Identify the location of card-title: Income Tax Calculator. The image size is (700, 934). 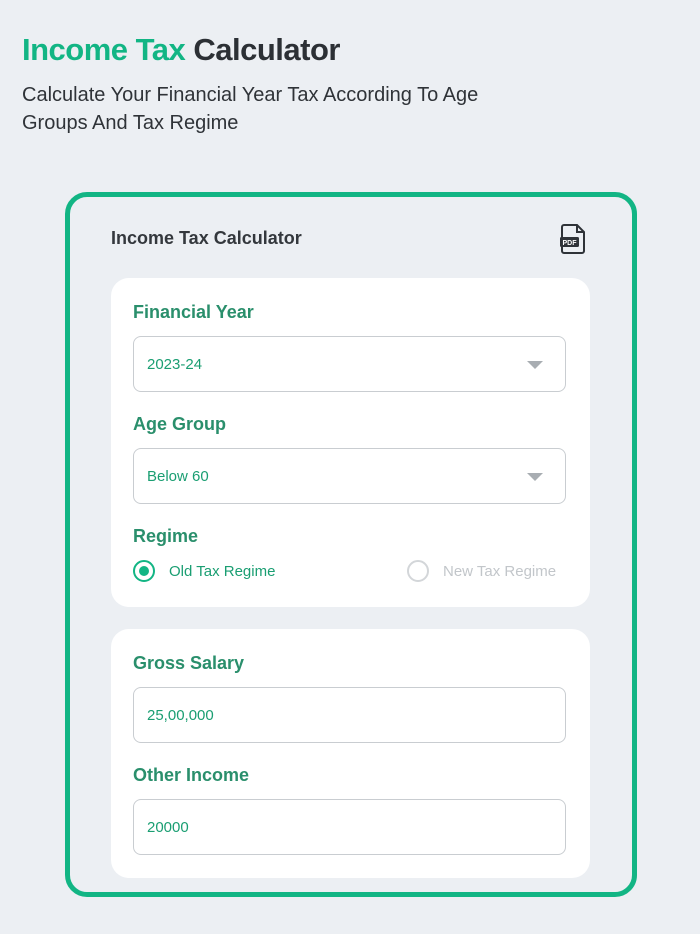
(206, 238).